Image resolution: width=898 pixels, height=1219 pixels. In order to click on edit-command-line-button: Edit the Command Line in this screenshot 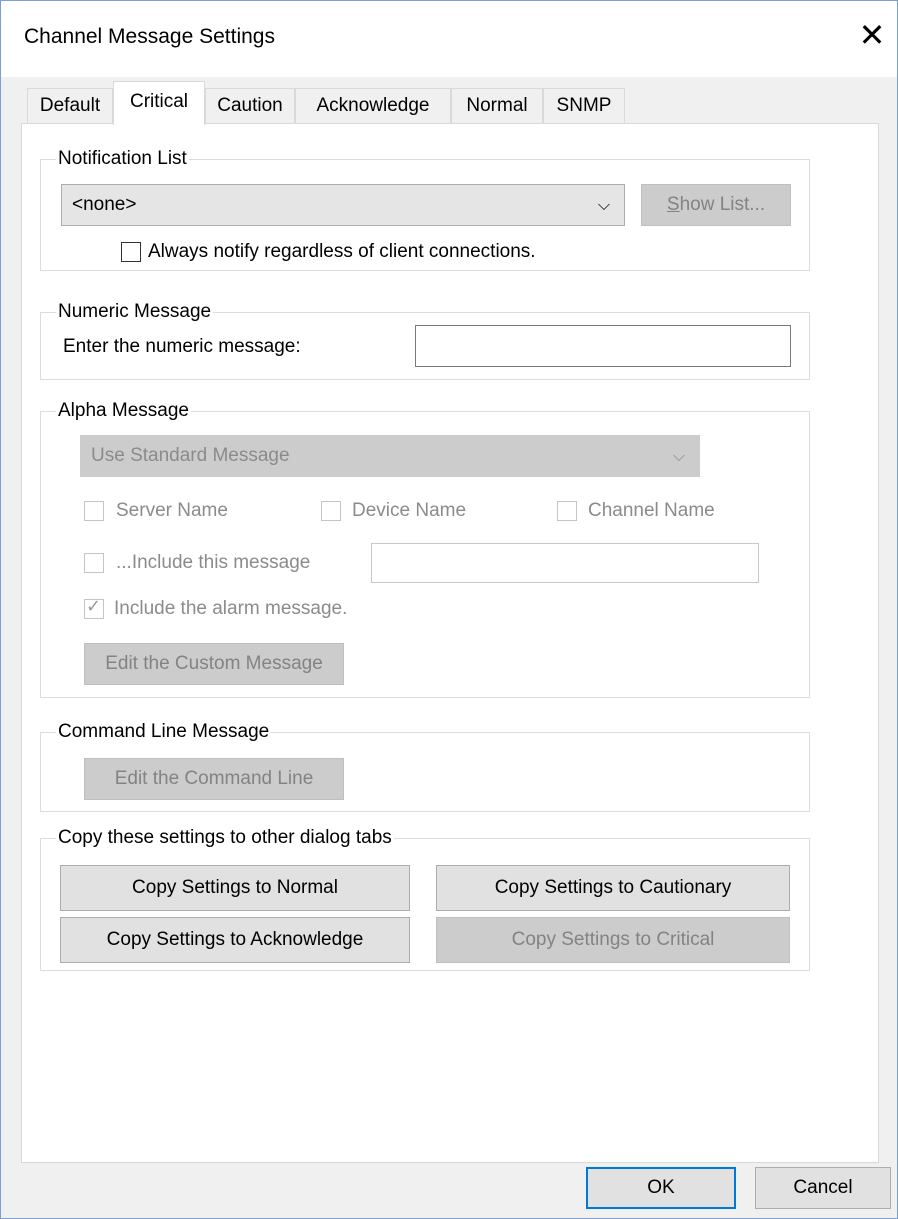, I will do `click(214, 779)`.